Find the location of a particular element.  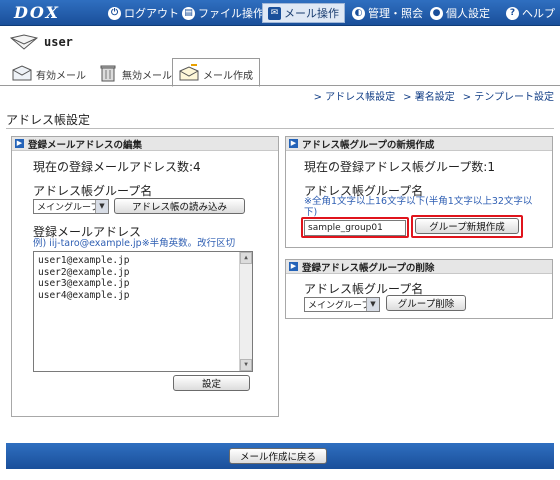

nav-personal-label: 個人設定 is located at coordinates (468, 13).